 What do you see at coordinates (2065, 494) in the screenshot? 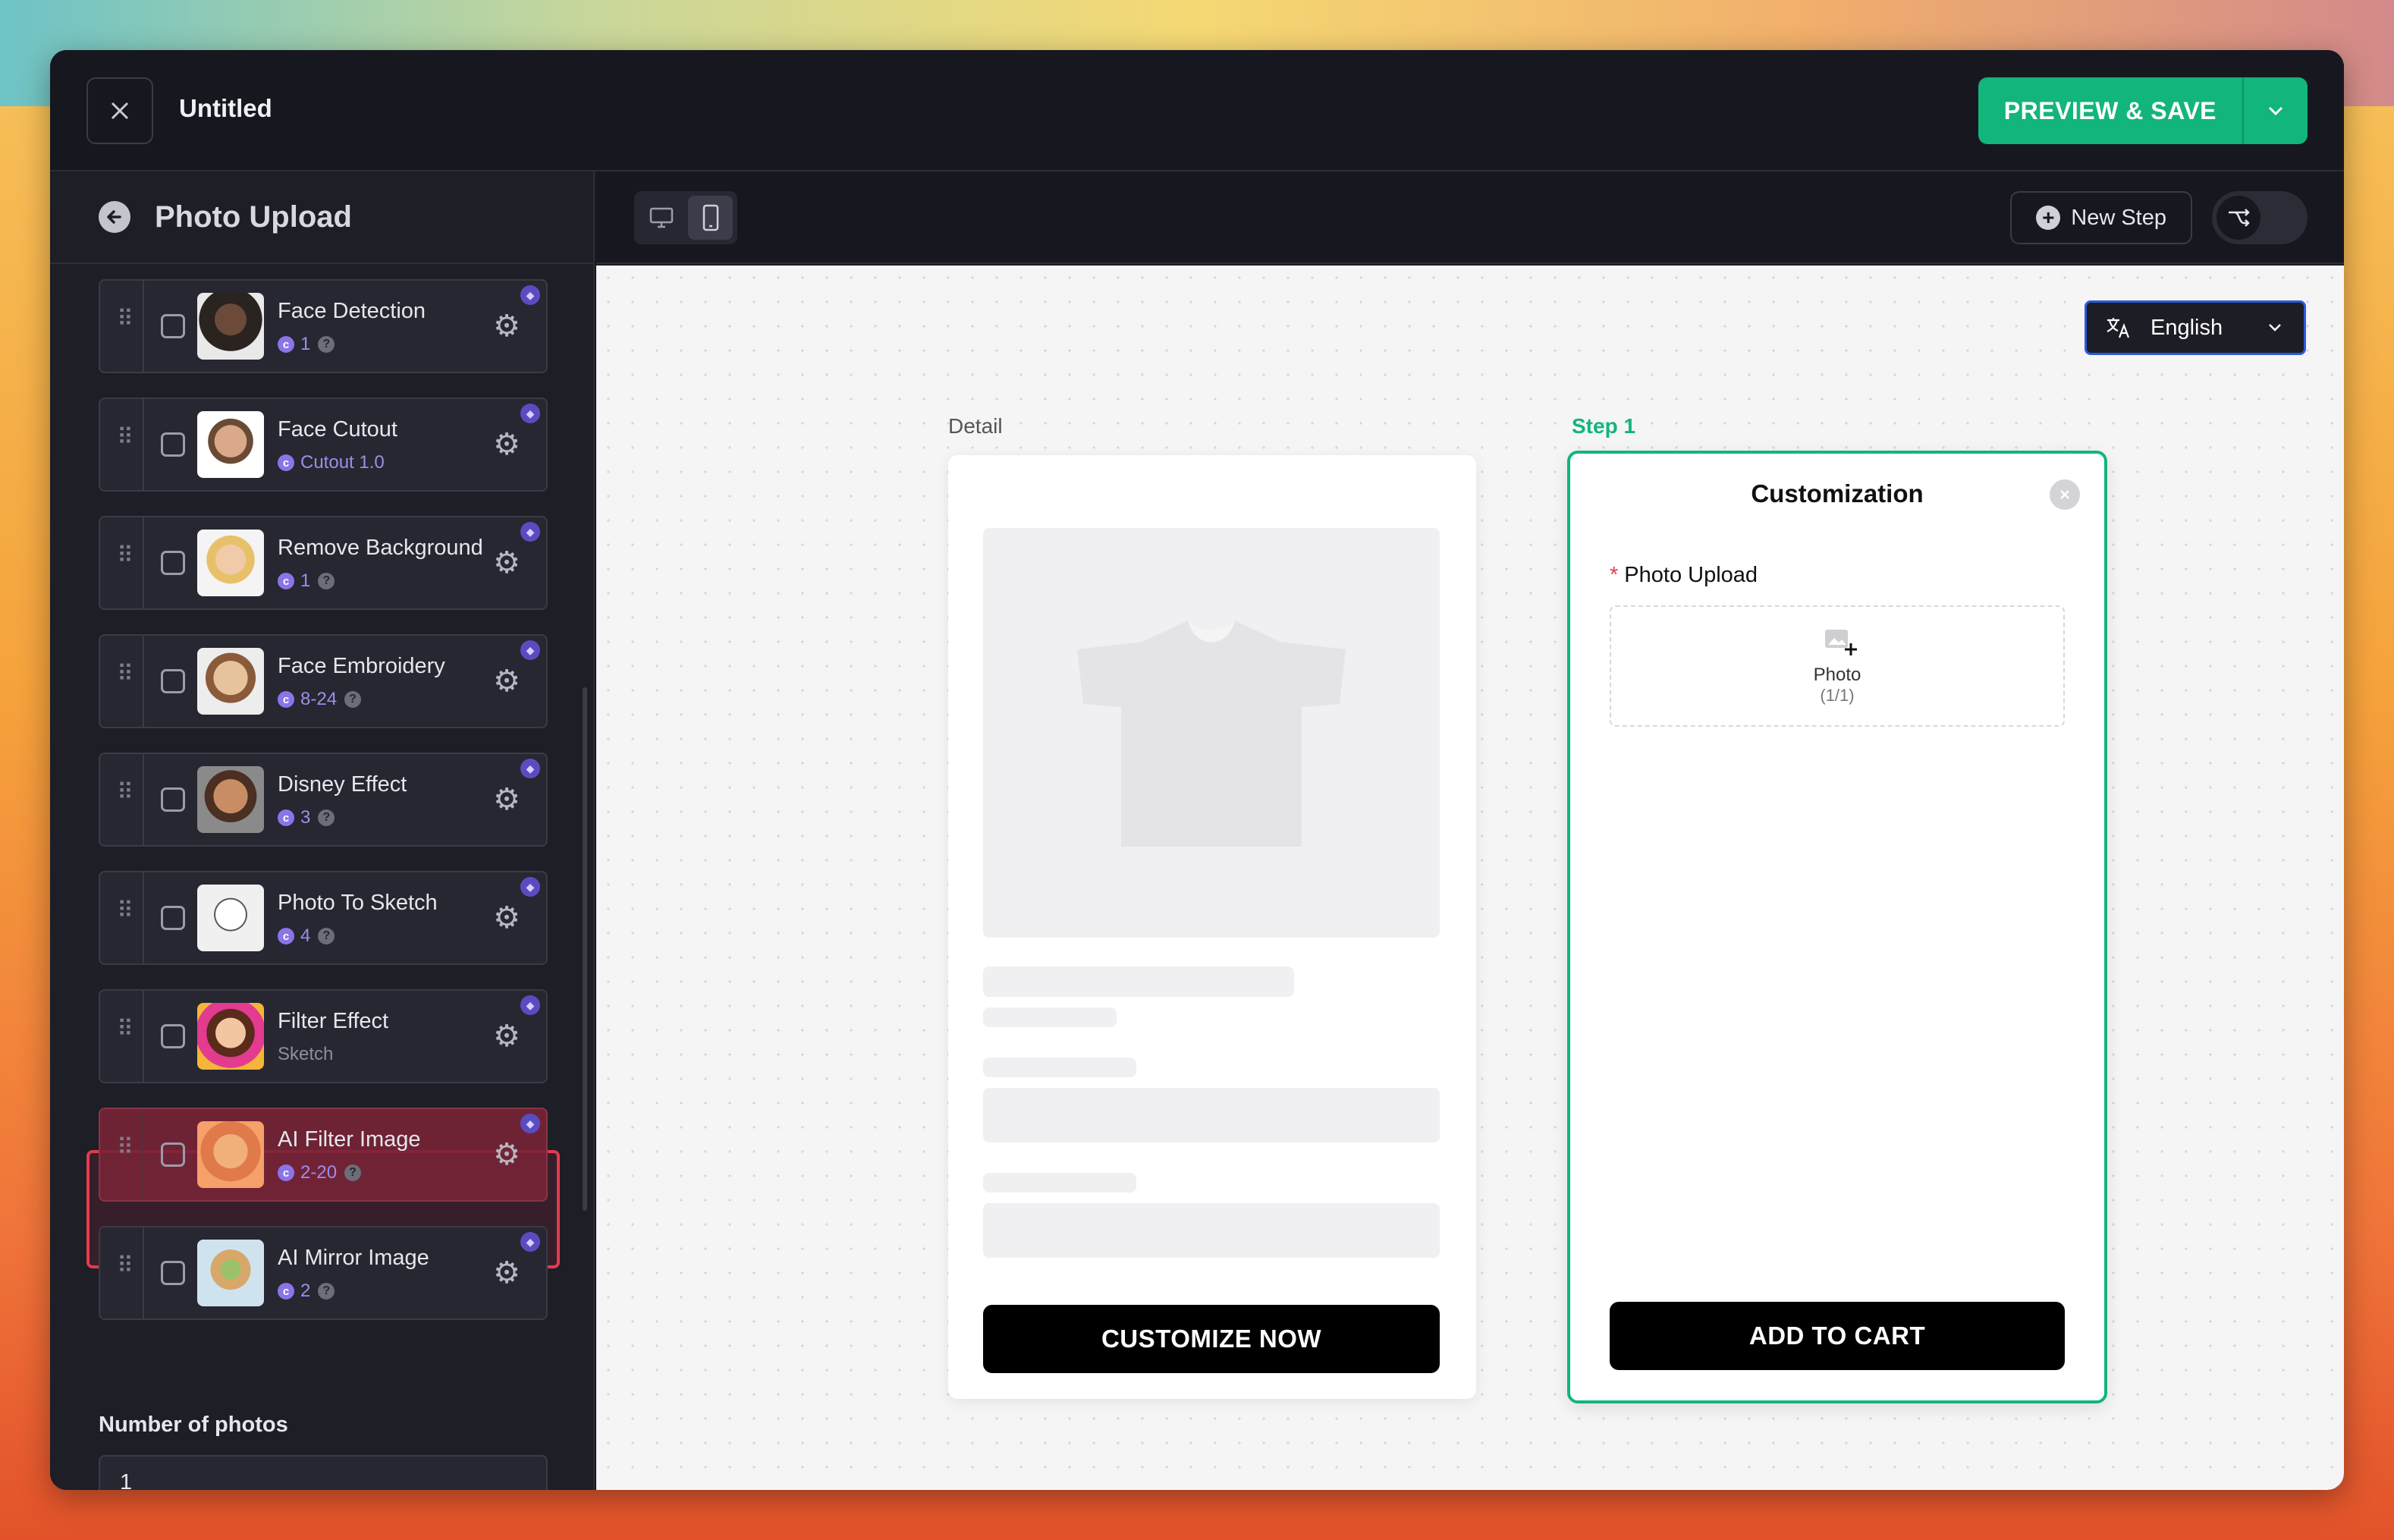
I see `step-close-button` at bounding box center [2065, 494].